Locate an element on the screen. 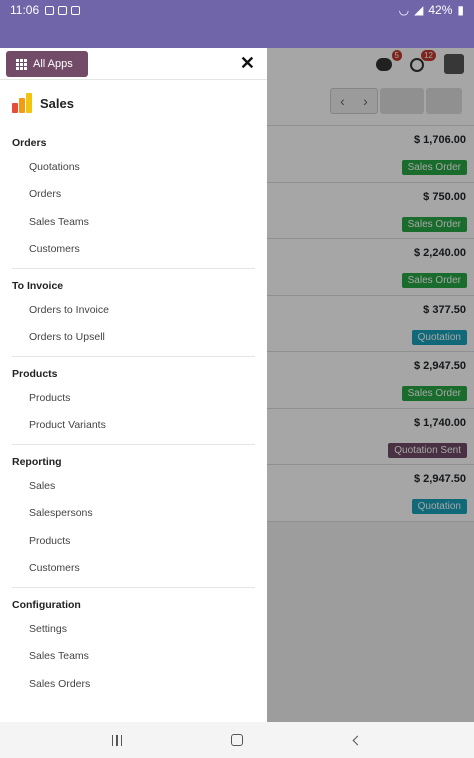 The image size is (474, 758). close-icon: ✕ is located at coordinates (247, 63).